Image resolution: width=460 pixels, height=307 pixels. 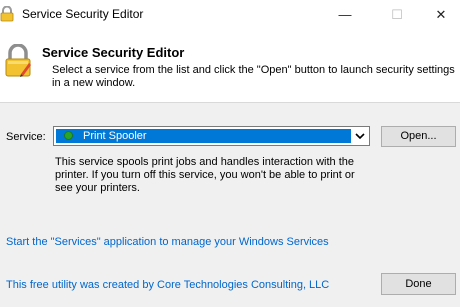 I want to click on service-select: Print Spooler, so click(x=211, y=136).